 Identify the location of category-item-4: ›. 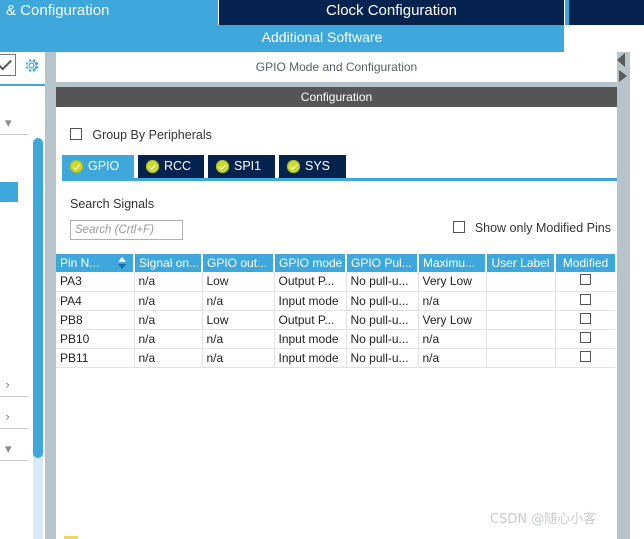
(14, 417).